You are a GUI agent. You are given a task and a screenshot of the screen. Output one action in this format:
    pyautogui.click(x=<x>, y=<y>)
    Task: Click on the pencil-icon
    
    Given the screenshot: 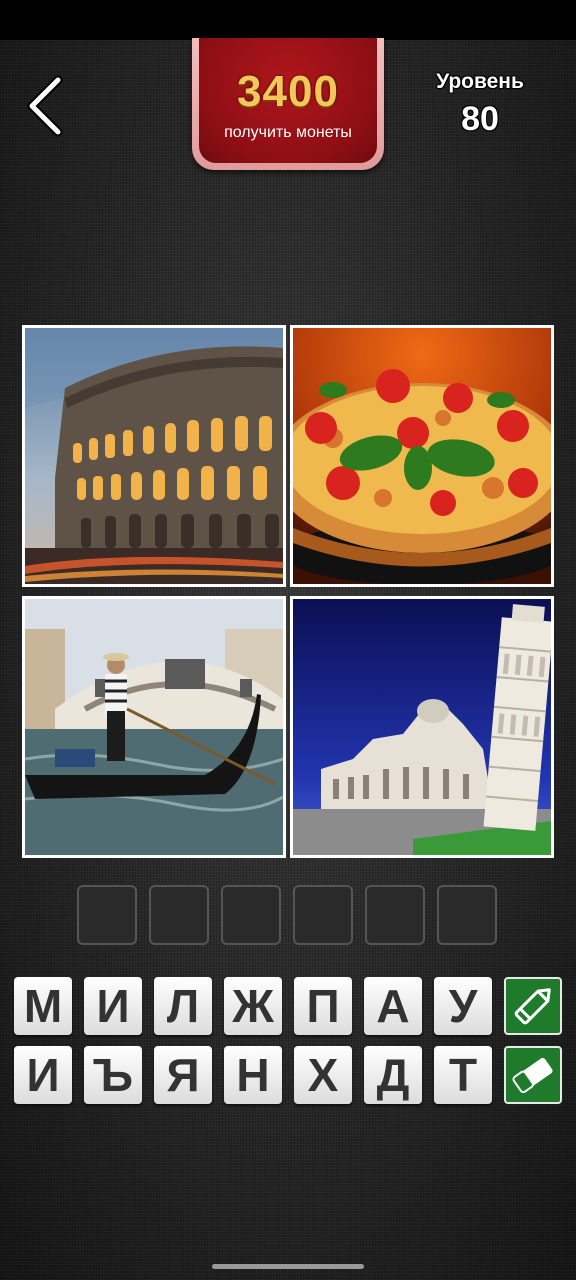 What is the action you would take?
    pyautogui.click(x=532, y=1006)
    